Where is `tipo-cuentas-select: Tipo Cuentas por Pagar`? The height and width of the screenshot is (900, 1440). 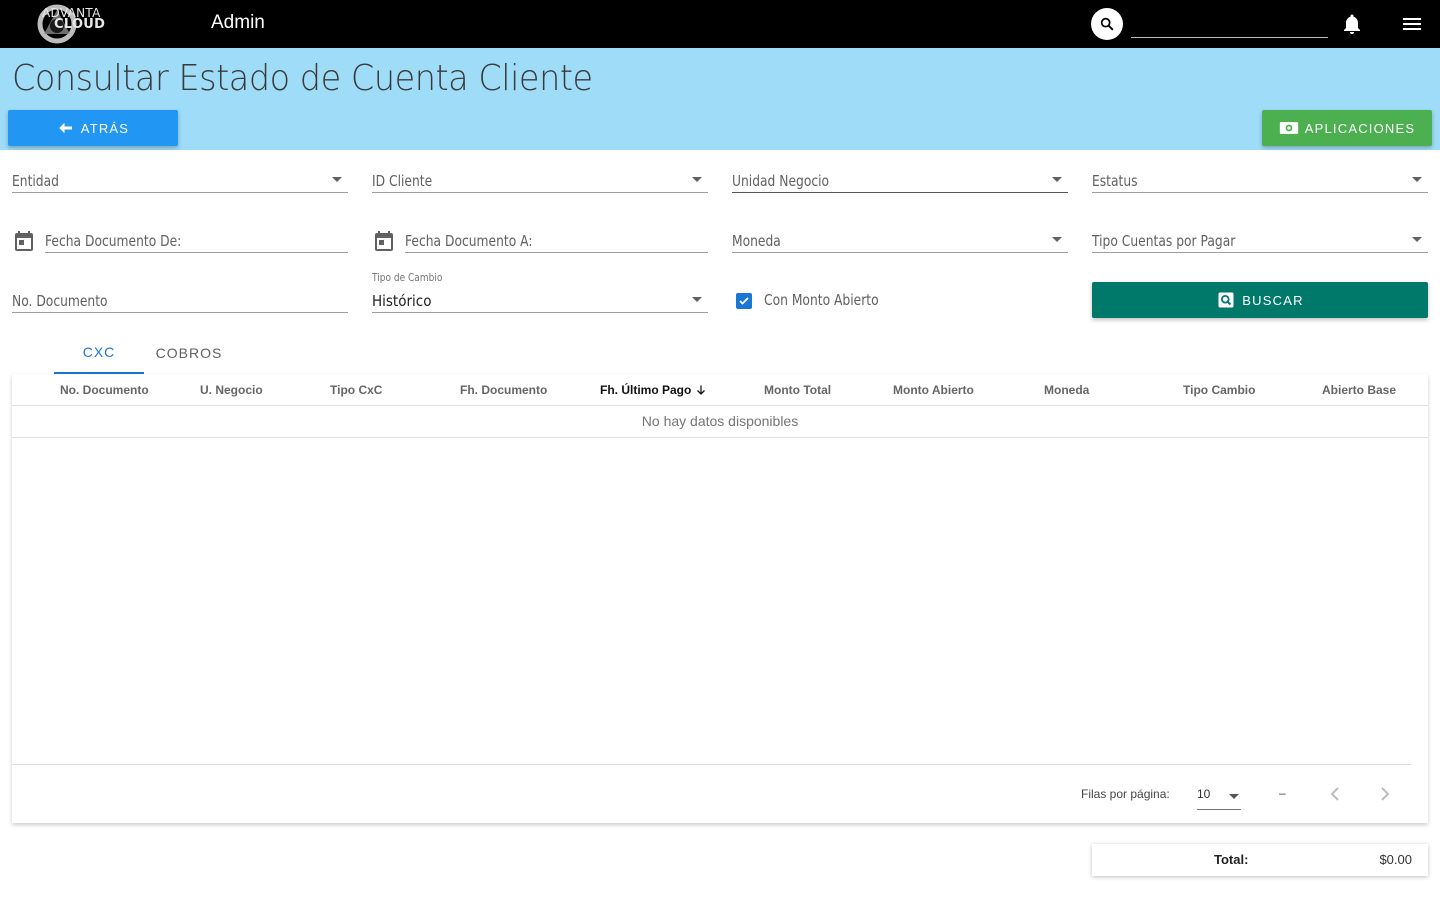 tipo-cuentas-select: Tipo Cuentas por Pagar is located at coordinates (1260, 241).